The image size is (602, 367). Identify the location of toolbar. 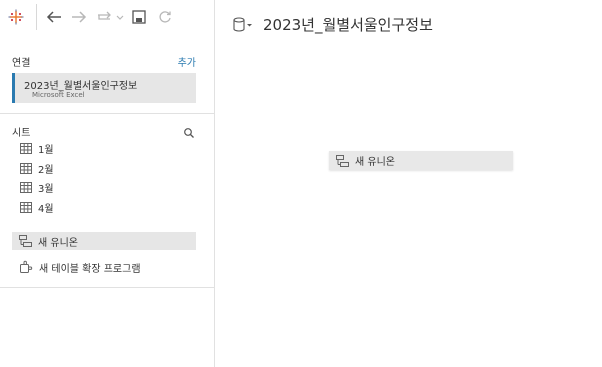
(107, 17).